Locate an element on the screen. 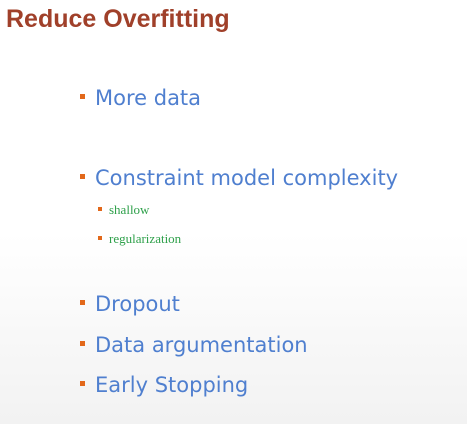  bullet-item-label: Data argumentation is located at coordinates (201, 345).